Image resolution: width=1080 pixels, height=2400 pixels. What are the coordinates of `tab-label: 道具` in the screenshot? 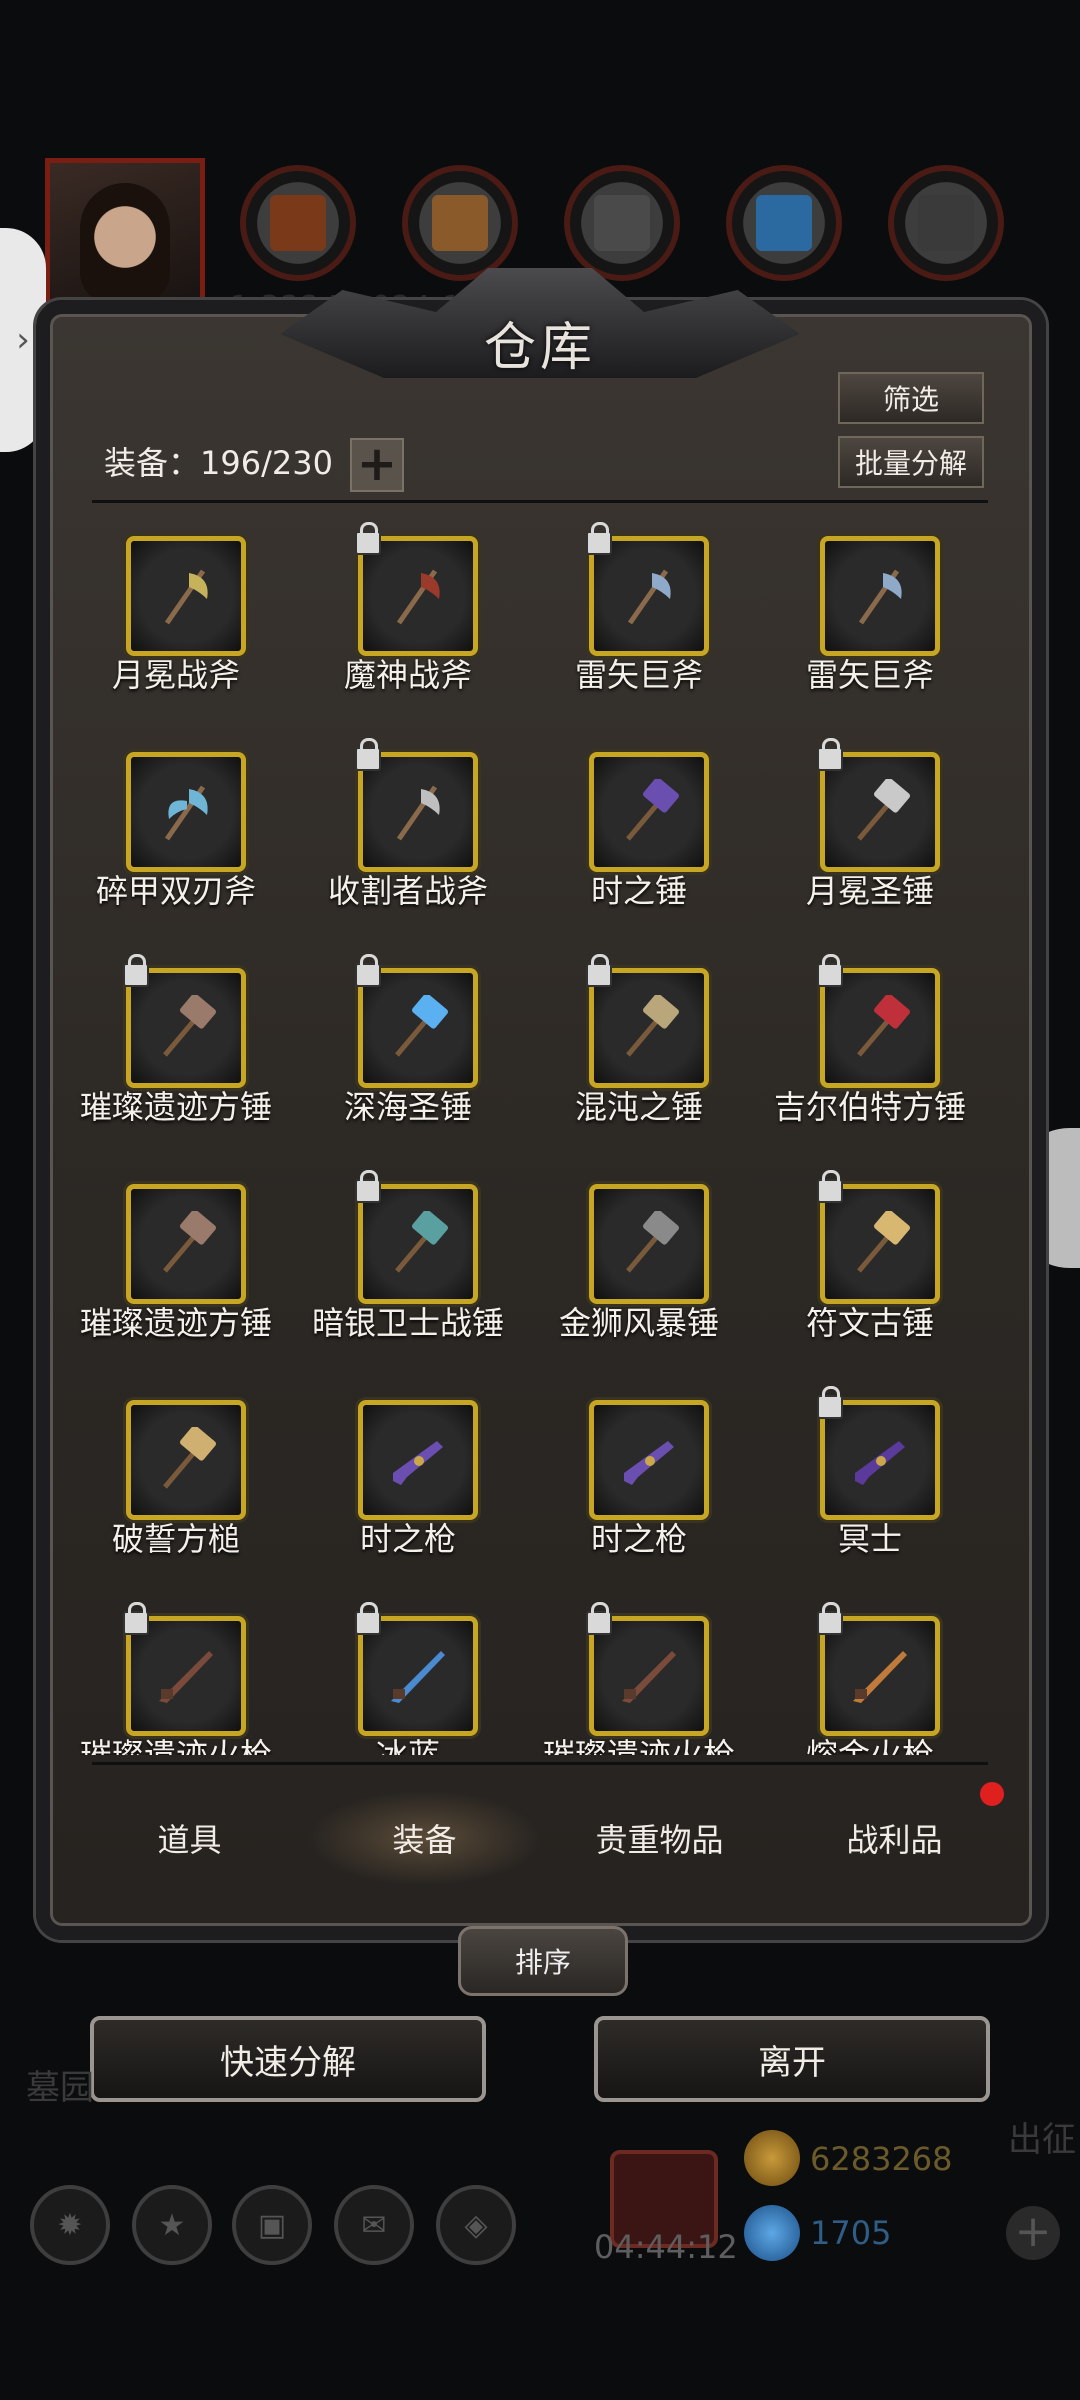 It's located at (189, 1840).